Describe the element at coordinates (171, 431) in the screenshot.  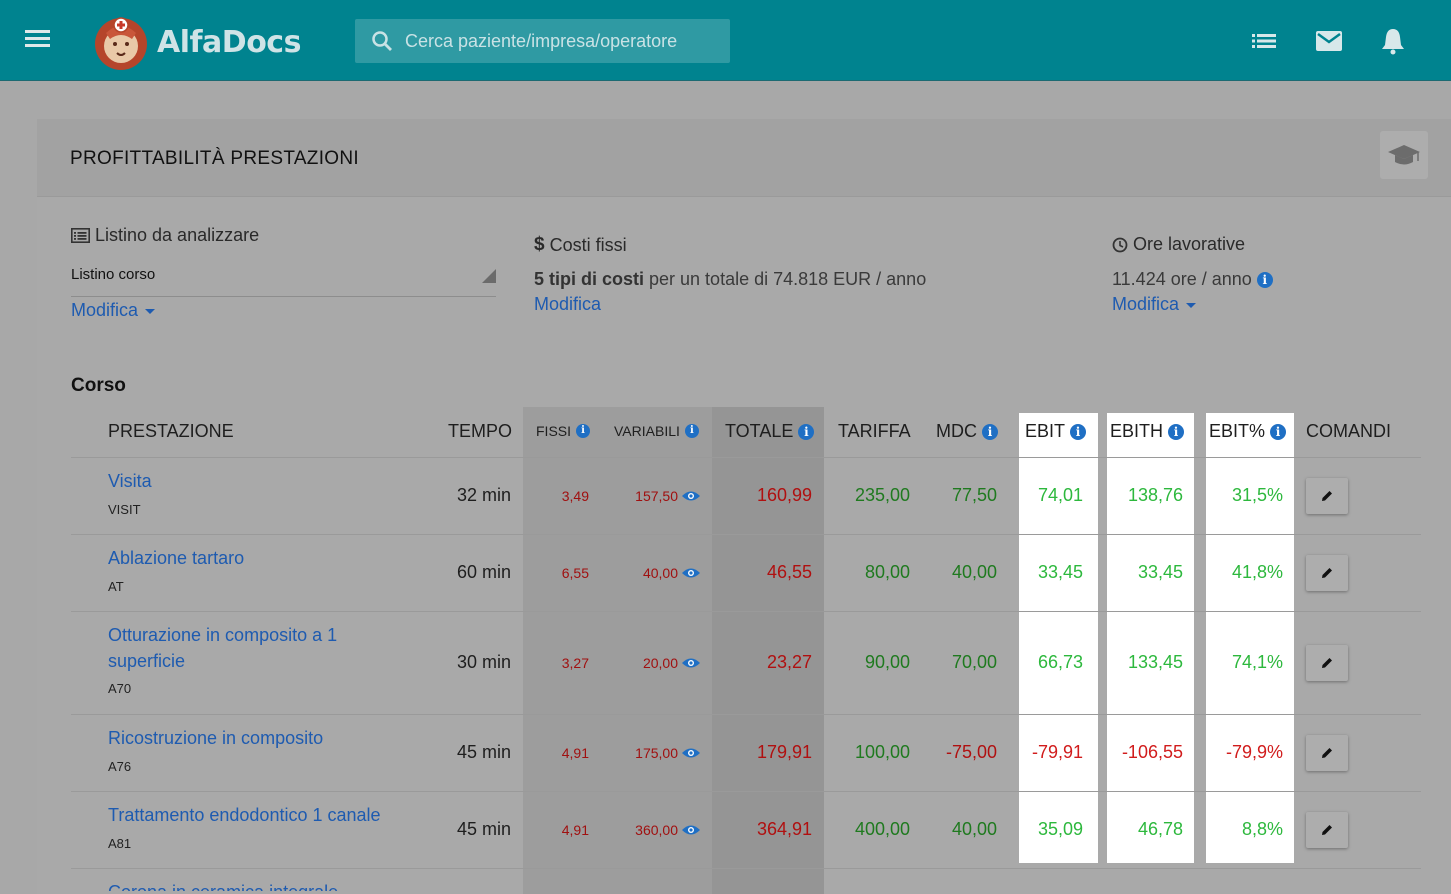
I see `header-prestazione: PRESTAZIONE` at that location.